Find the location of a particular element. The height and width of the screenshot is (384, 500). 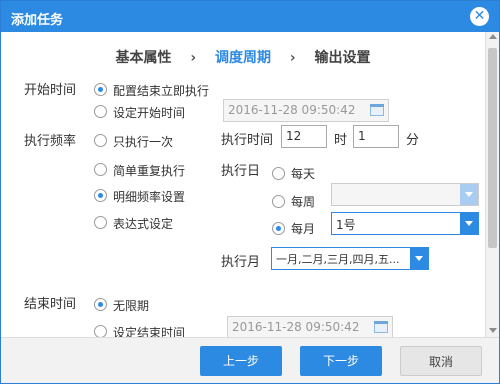

set-end-time-radio is located at coordinates (100, 331).